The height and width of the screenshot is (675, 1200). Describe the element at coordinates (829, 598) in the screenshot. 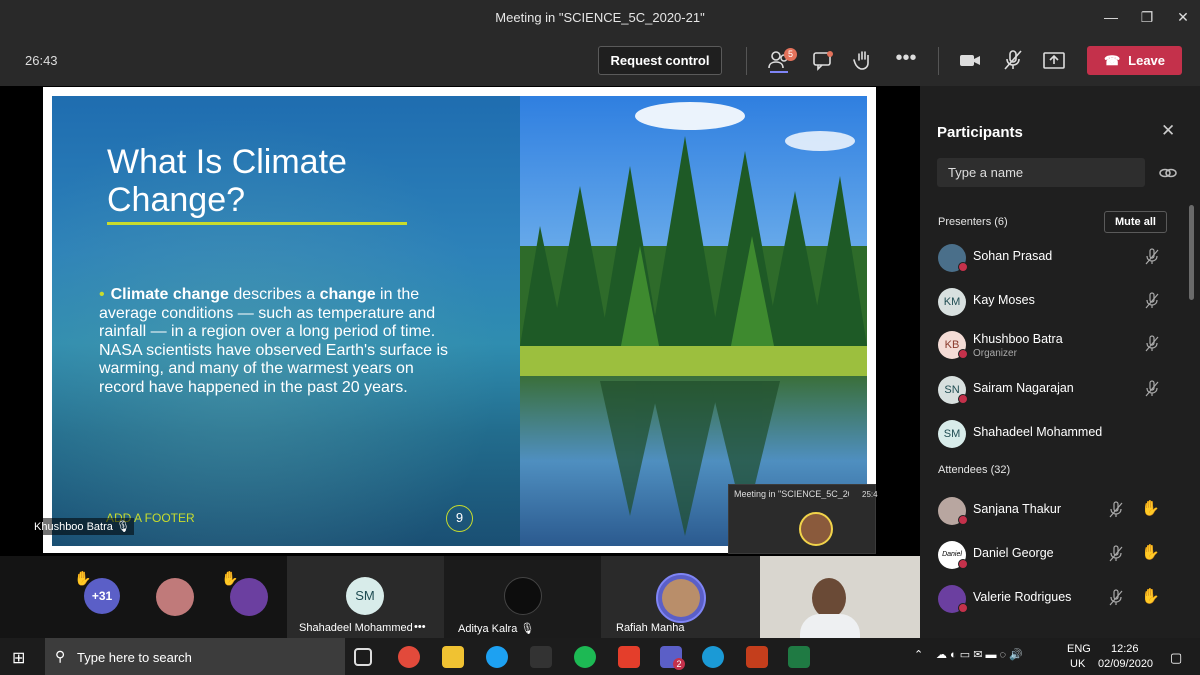

I see `self-video-person` at that location.